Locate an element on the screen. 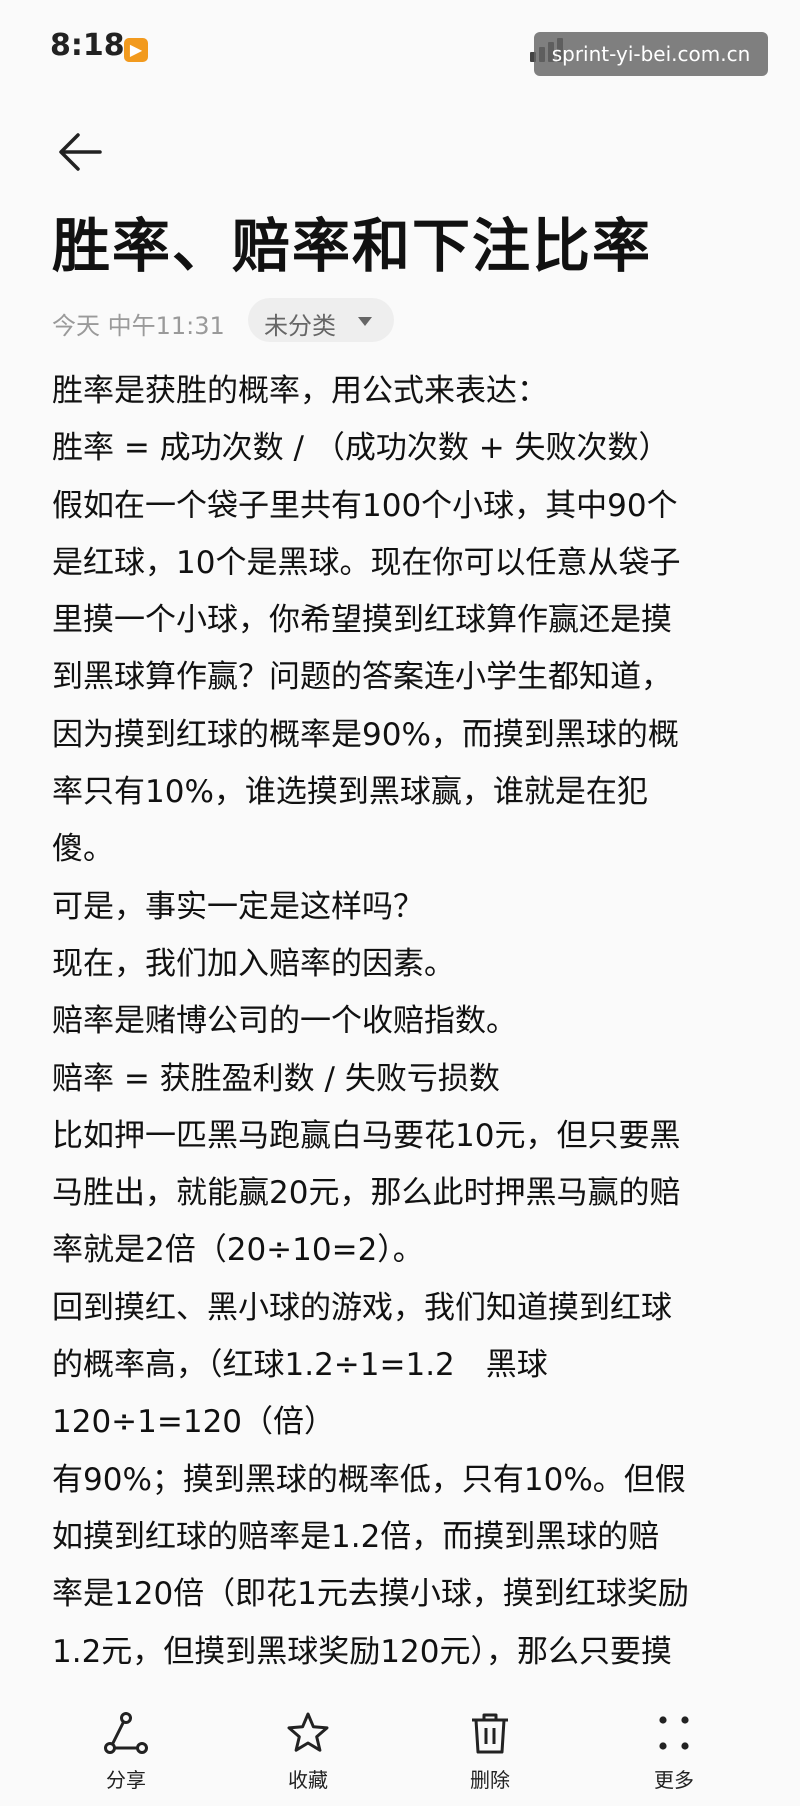 This screenshot has width=800, height=1806. note-body-line: 赔率 = 获胜盈利数 / 失败亏损数 is located at coordinates (276, 1078).